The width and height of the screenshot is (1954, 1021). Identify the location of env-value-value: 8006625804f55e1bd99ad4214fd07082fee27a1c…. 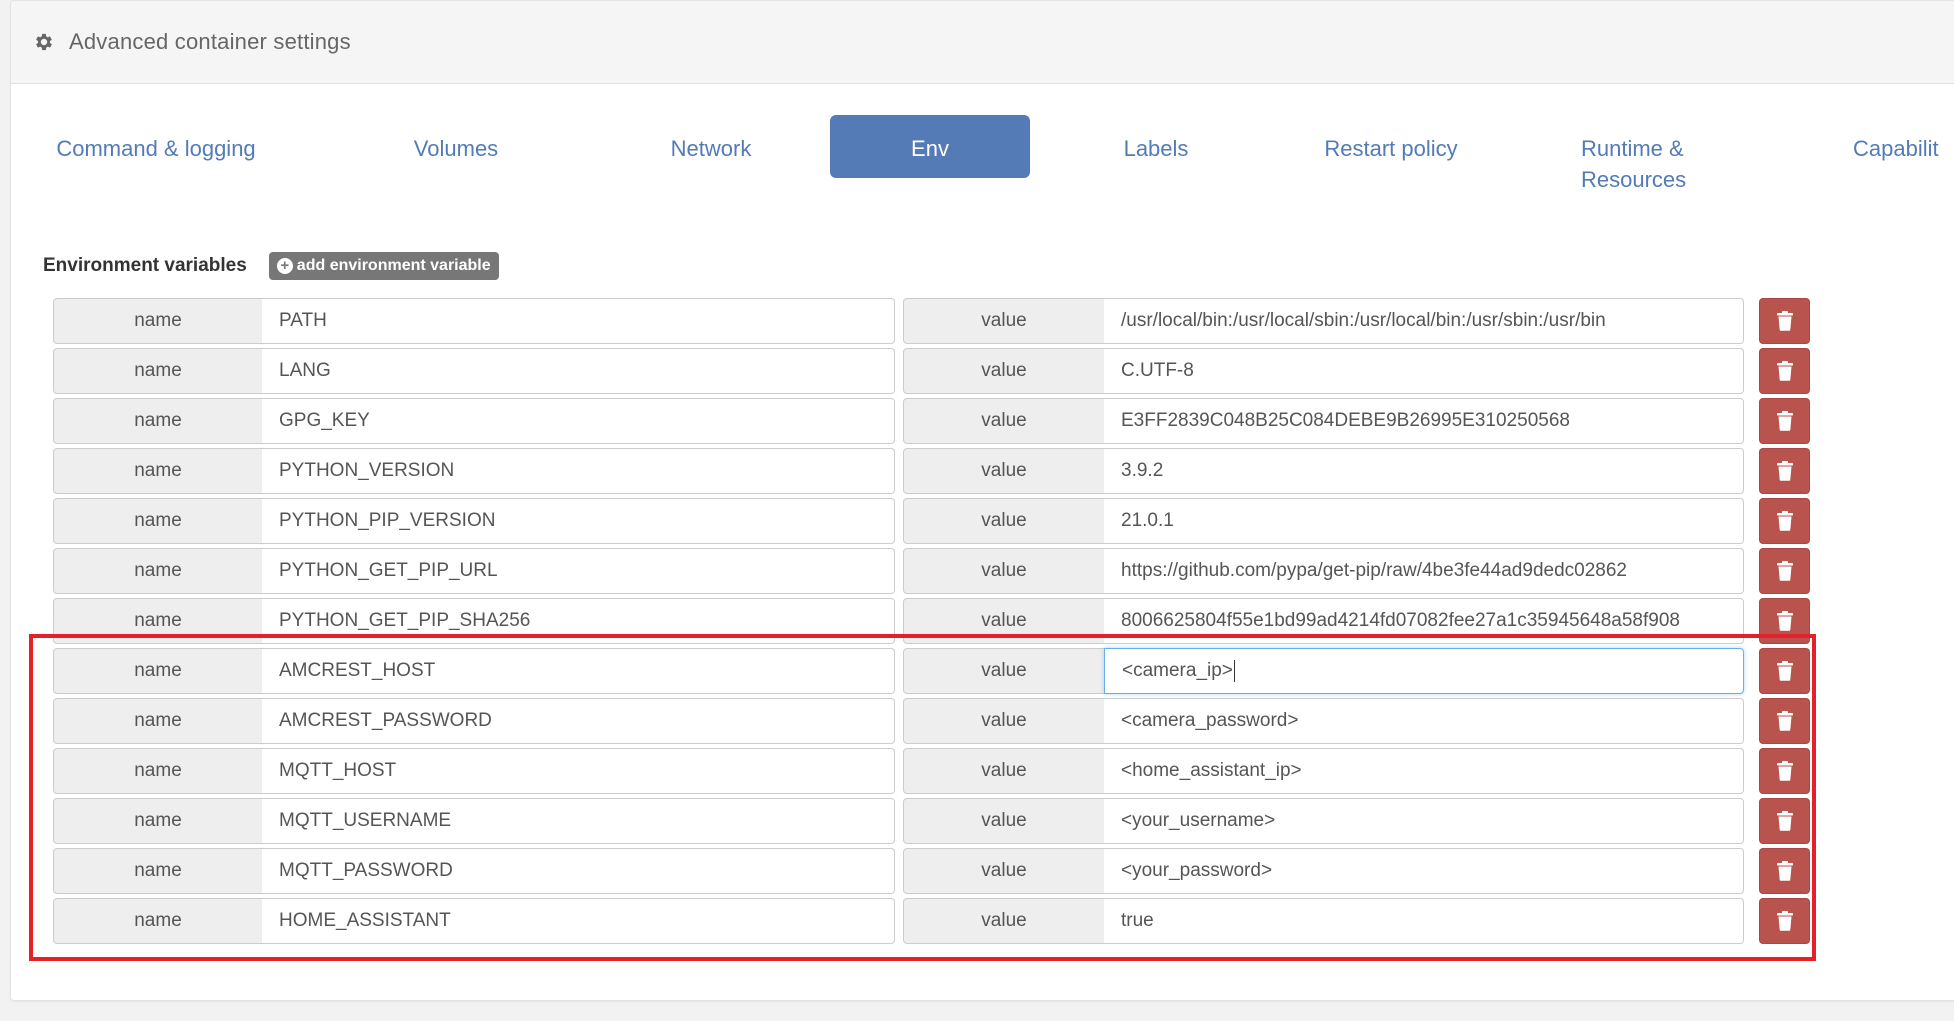
(1400, 620).